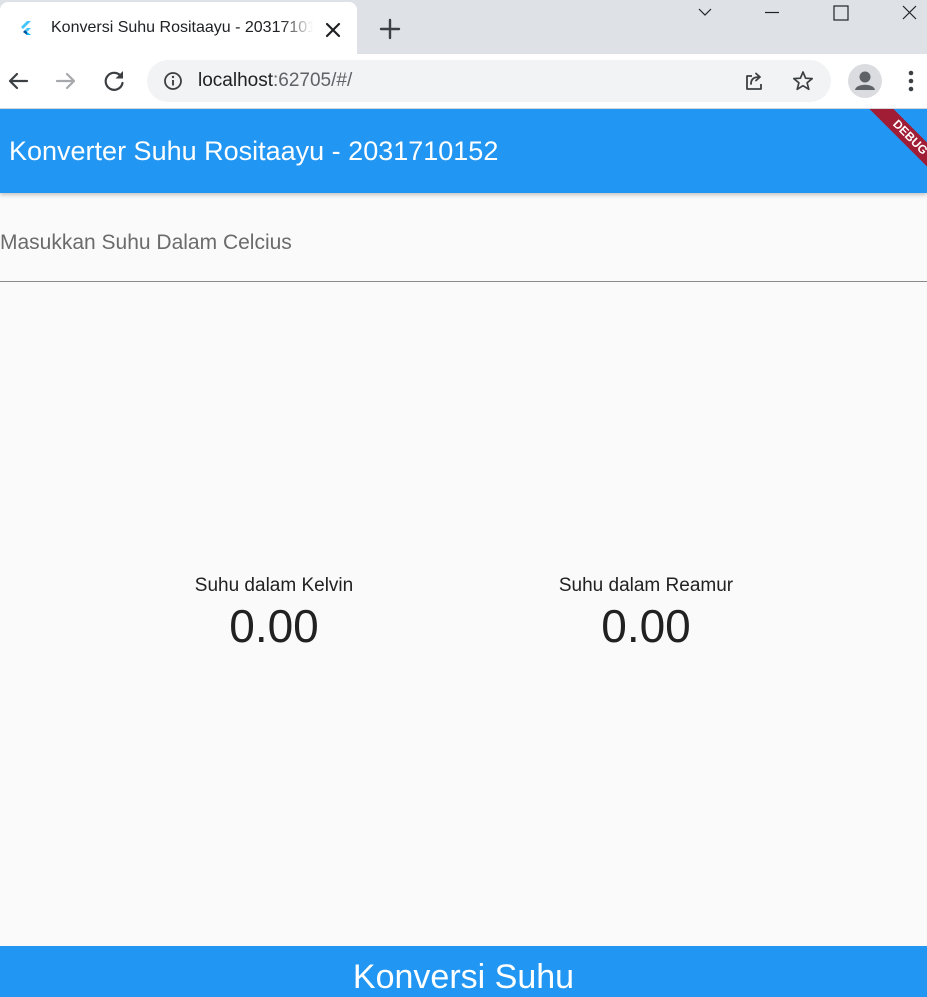 The width and height of the screenshot is (927, 997). Describe the element at coordinates (313, 80) in the screenshot. I see `url-path: :62705/#/` at that location.